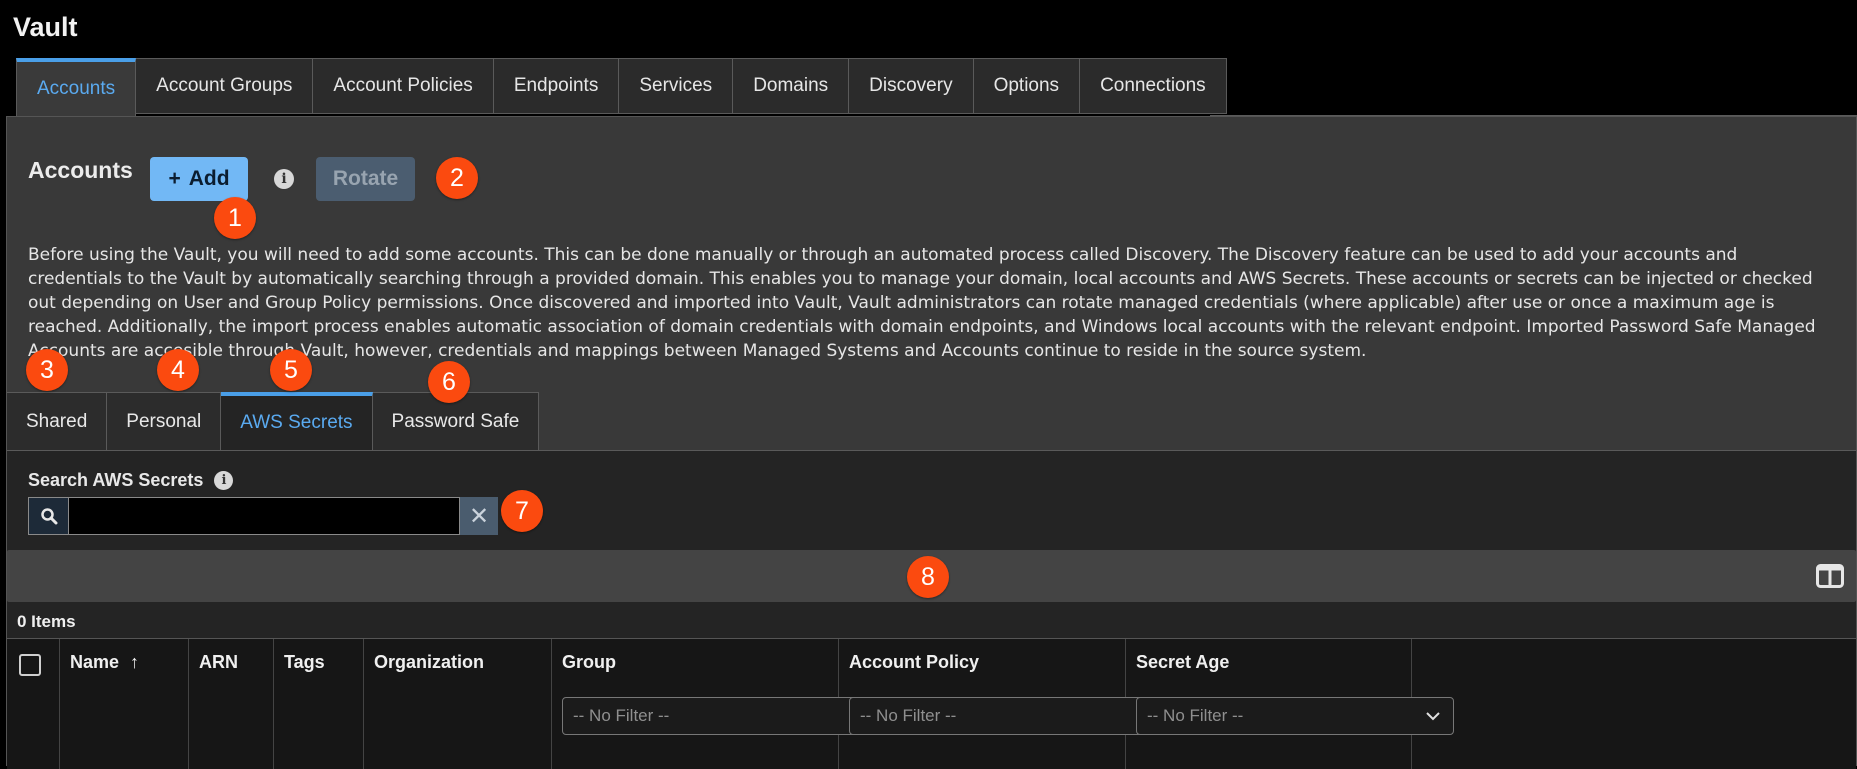 The image size is (1857, 769). I want to click on callout-badge-1: 1, so click(235, 218).